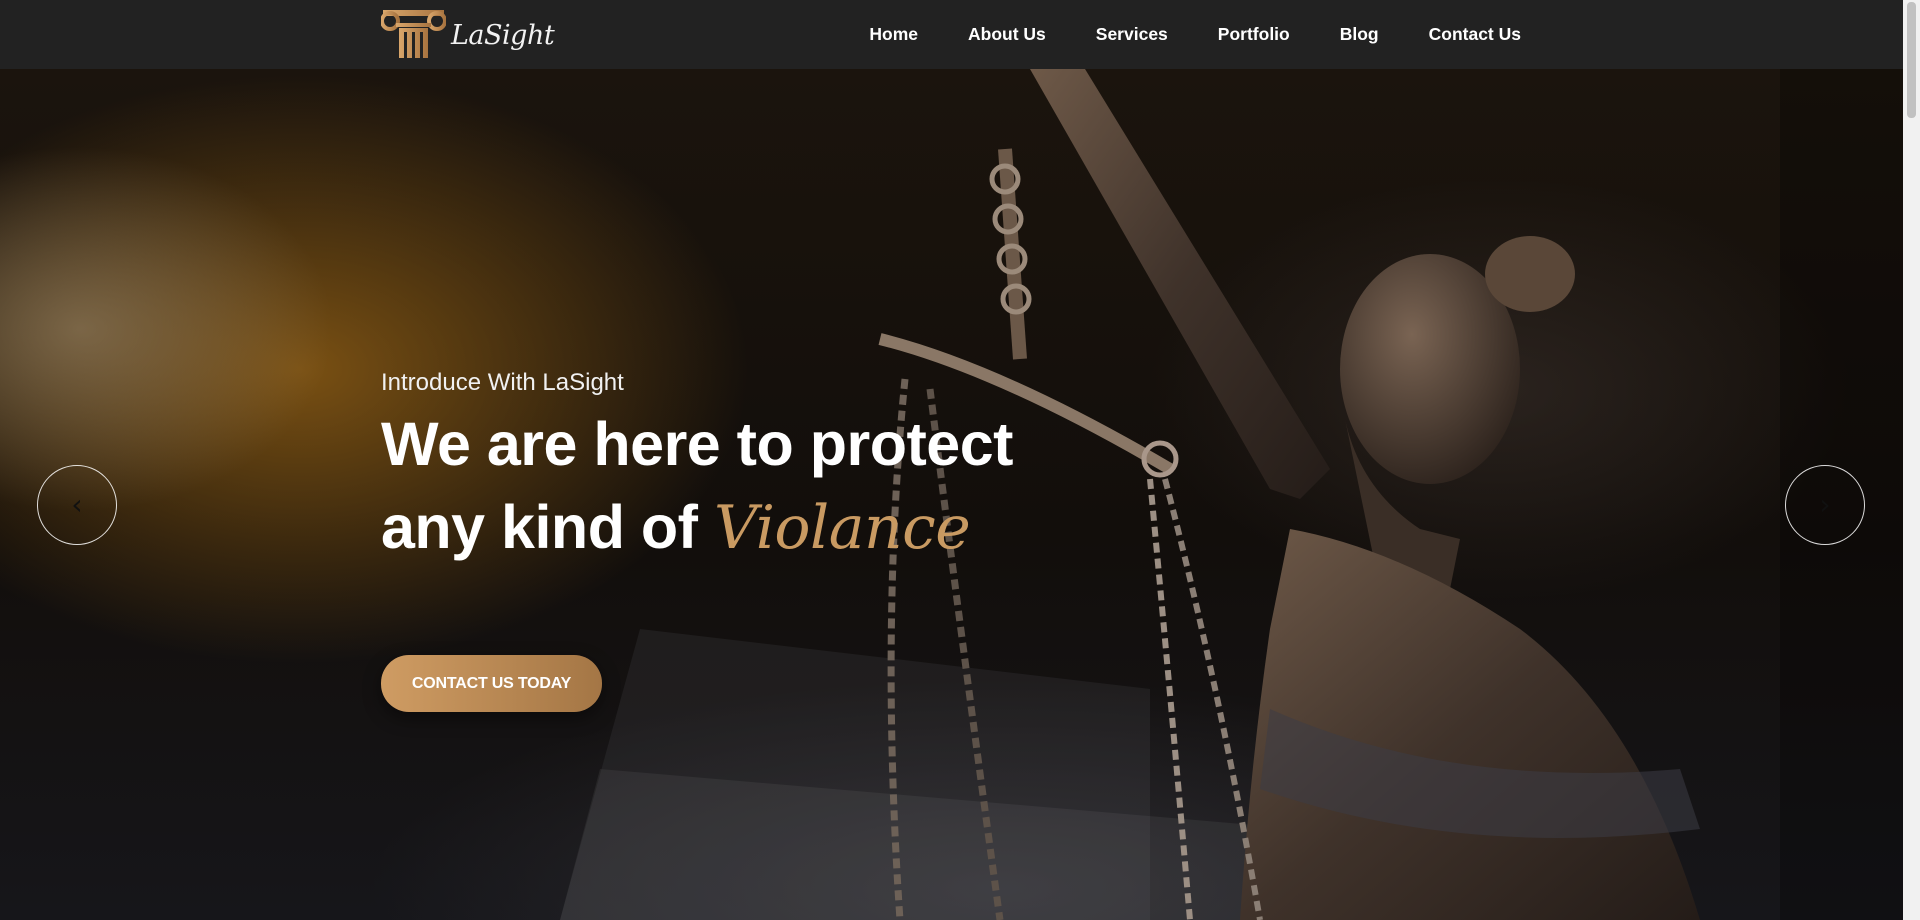  I want to click on nav-contact-us: Contact Us, so click(1475, 34).